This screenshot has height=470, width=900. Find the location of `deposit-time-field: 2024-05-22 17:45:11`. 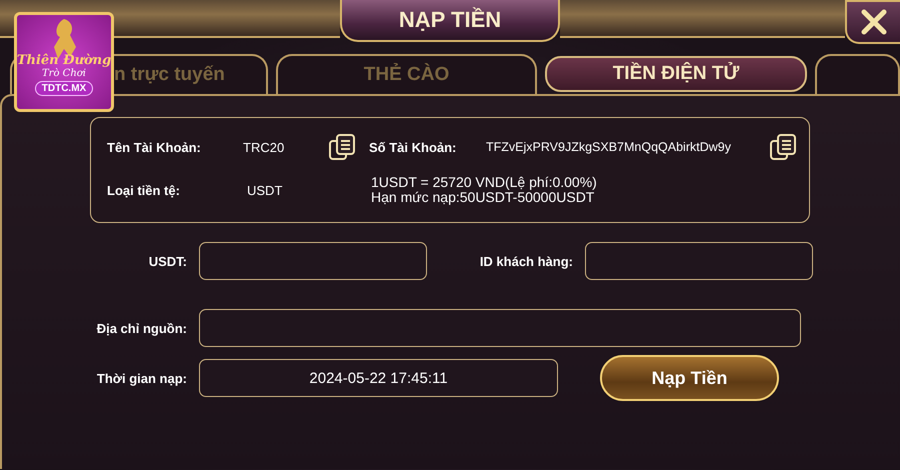

deposit-time-field: 2024-05-22 17:45:11 is located at coordinates (378, 378).